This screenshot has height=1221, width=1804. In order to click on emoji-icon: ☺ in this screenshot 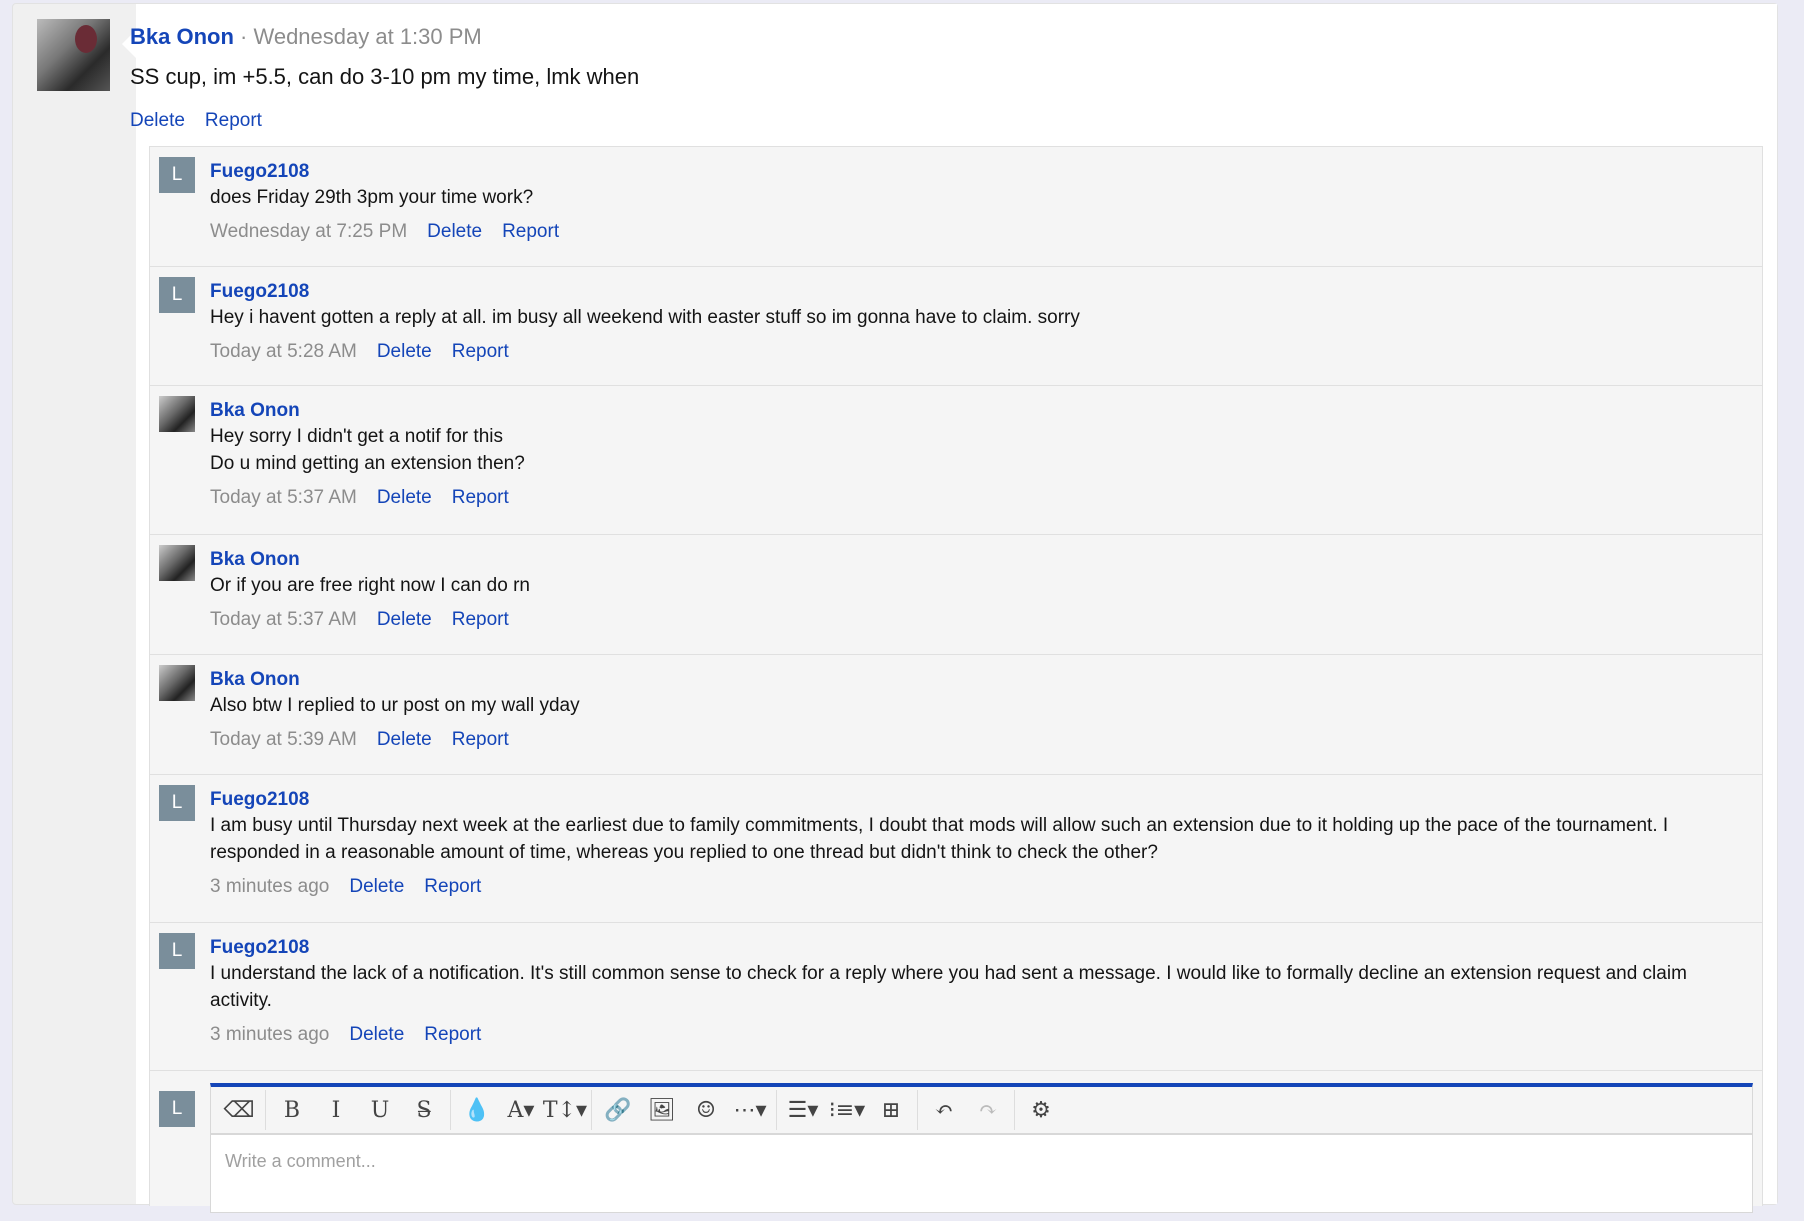, I will do `click(706, 1110)`.